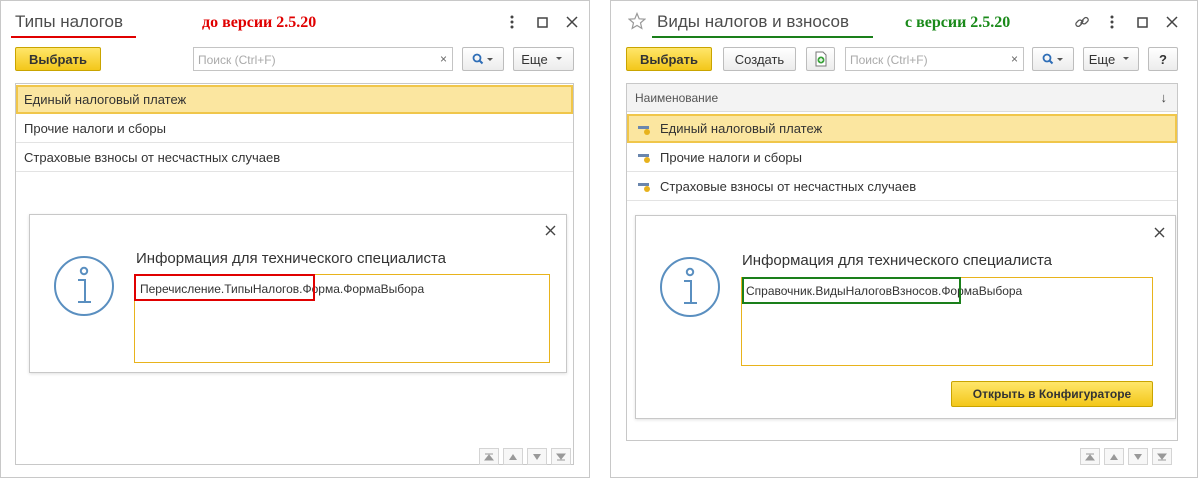 The height and width of the screenshot is (478, 1198). I want to click on open-in-configurator-button: Открыть в Конфигураторе, so click(1052, 394).